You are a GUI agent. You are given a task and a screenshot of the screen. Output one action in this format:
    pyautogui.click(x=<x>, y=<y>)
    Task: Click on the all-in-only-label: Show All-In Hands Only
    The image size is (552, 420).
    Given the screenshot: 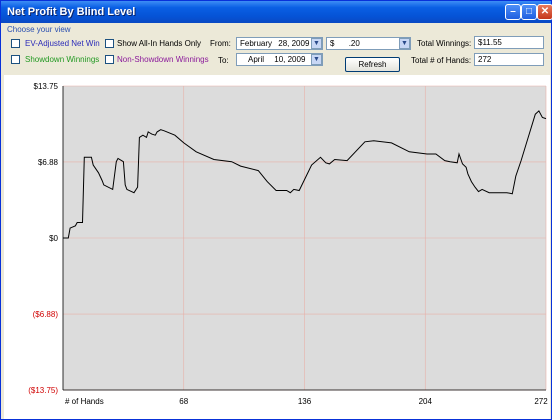 What is the action you would take?
    pyautogui.click(x=159, y=43)
    